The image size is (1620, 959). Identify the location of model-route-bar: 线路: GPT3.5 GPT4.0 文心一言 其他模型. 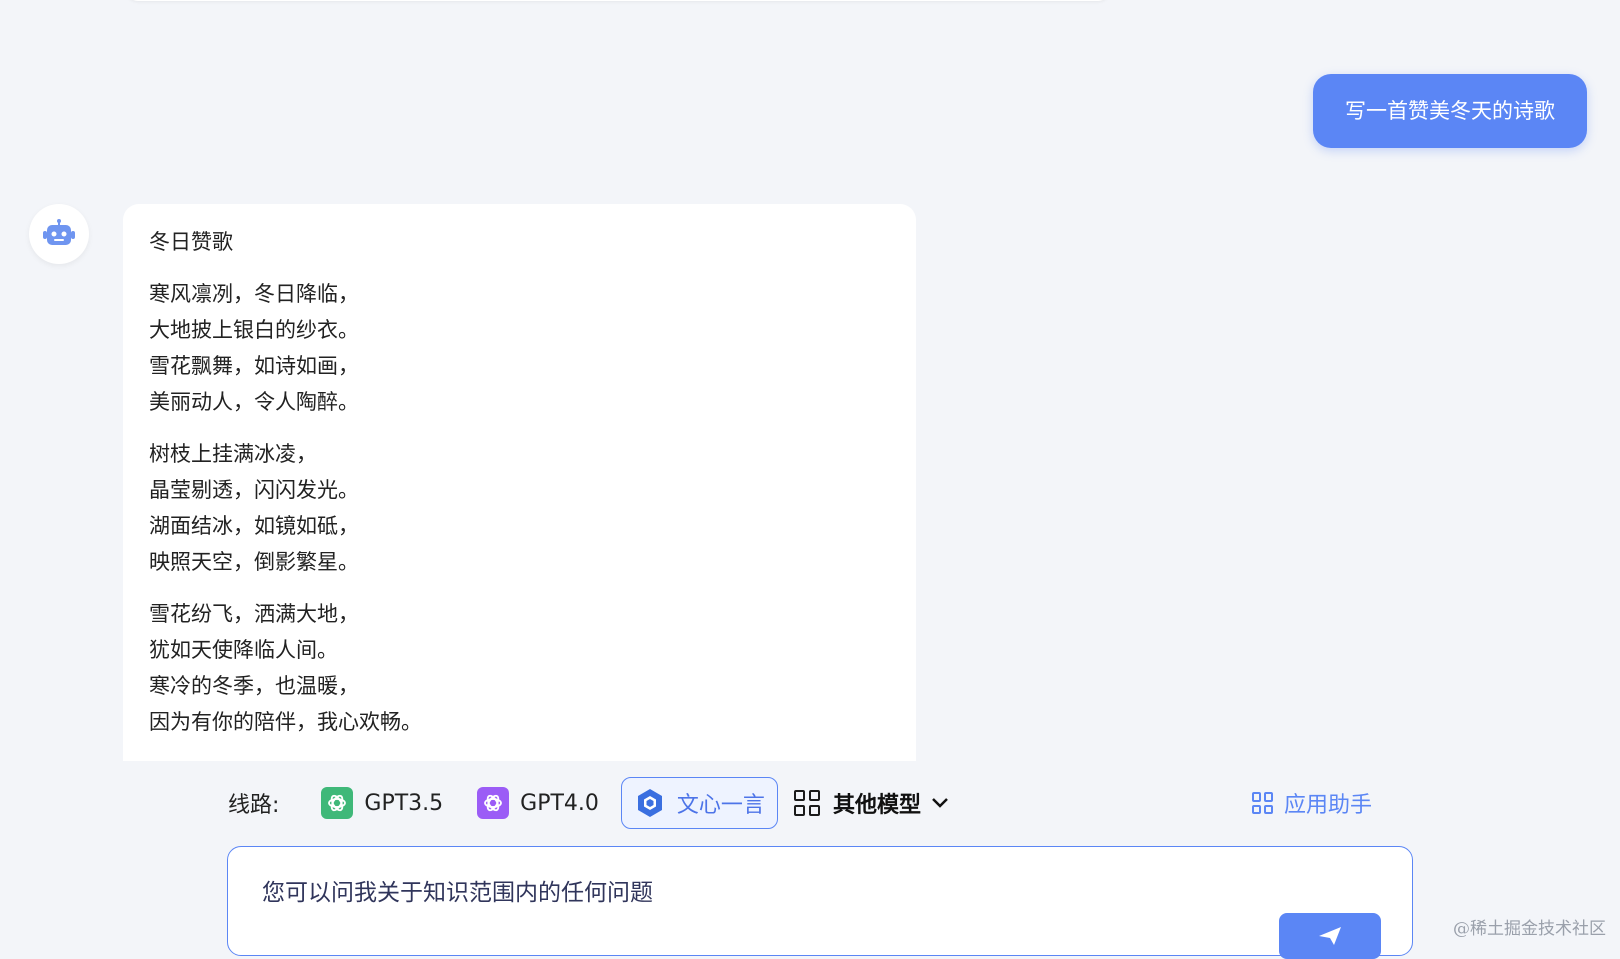
(599, 803).